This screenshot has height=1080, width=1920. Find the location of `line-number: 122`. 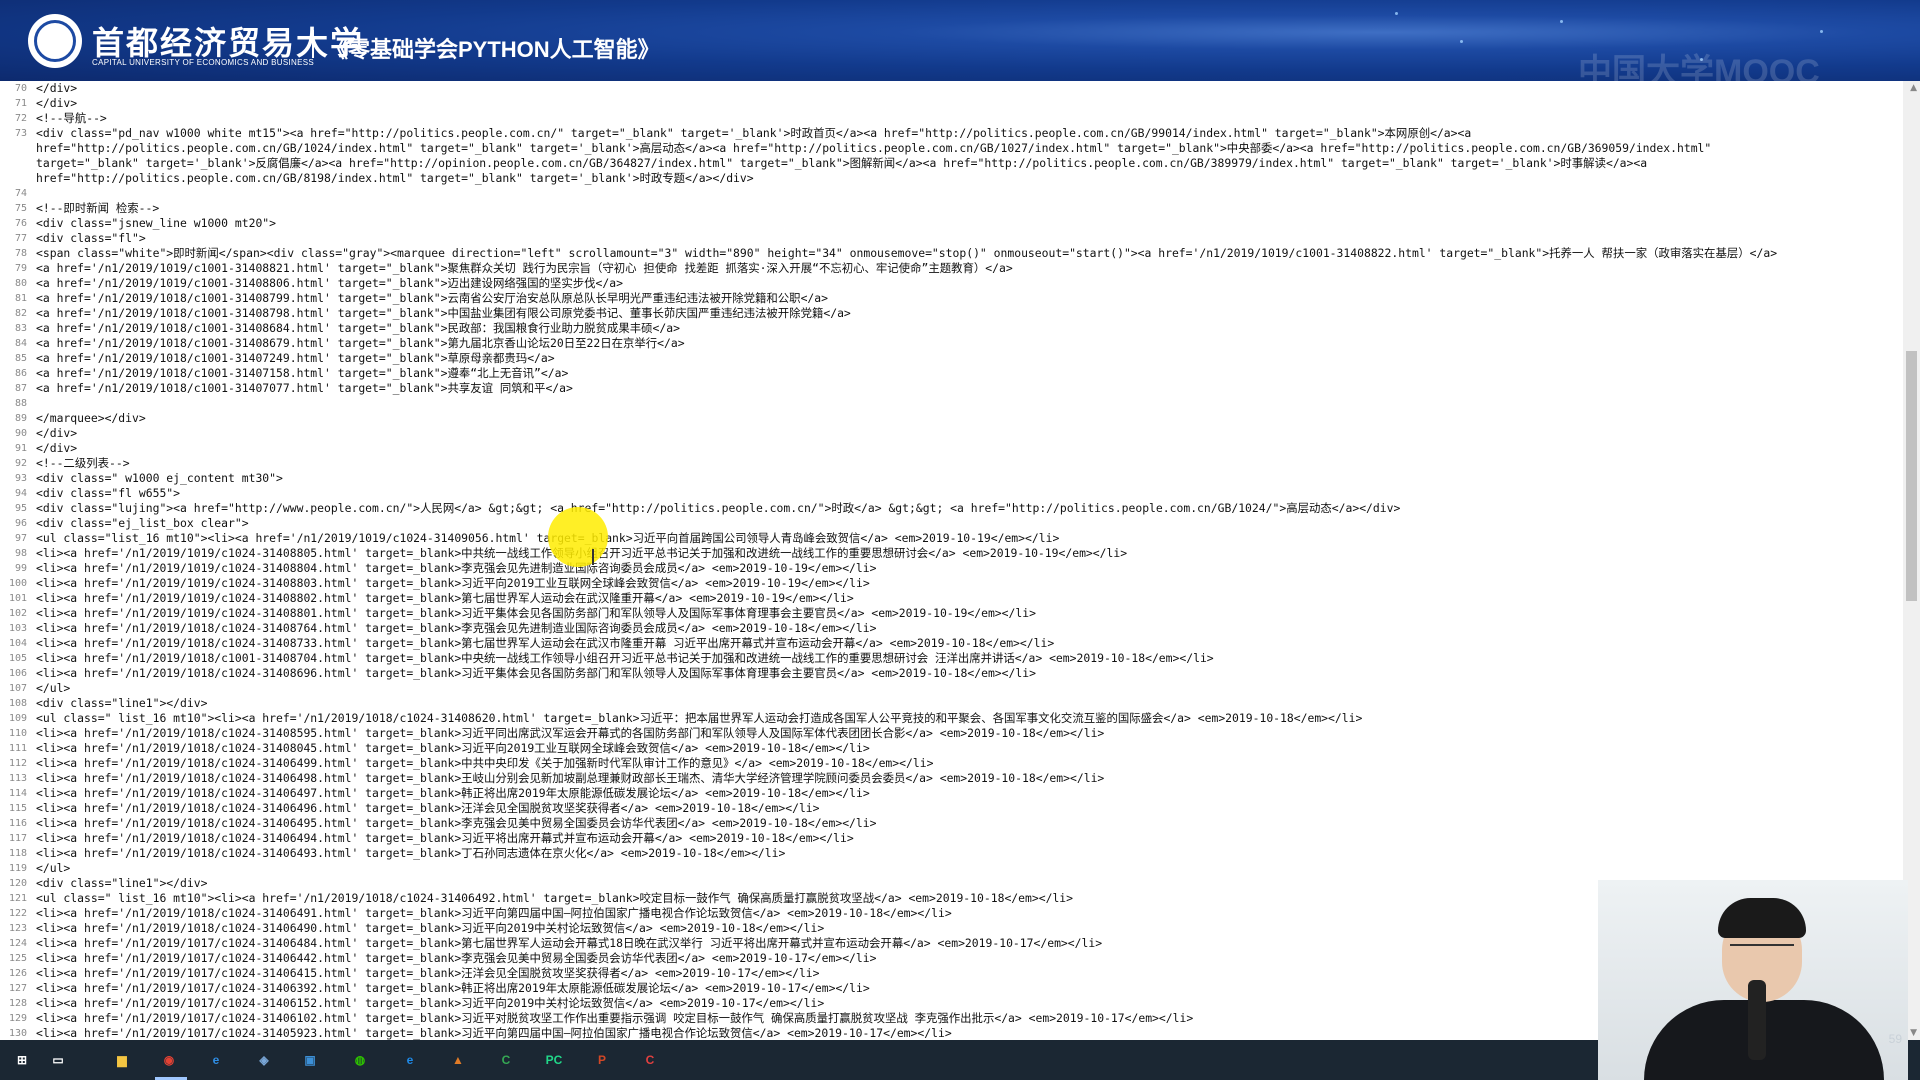

line-number: 122 is located at coordinates (17, 913).